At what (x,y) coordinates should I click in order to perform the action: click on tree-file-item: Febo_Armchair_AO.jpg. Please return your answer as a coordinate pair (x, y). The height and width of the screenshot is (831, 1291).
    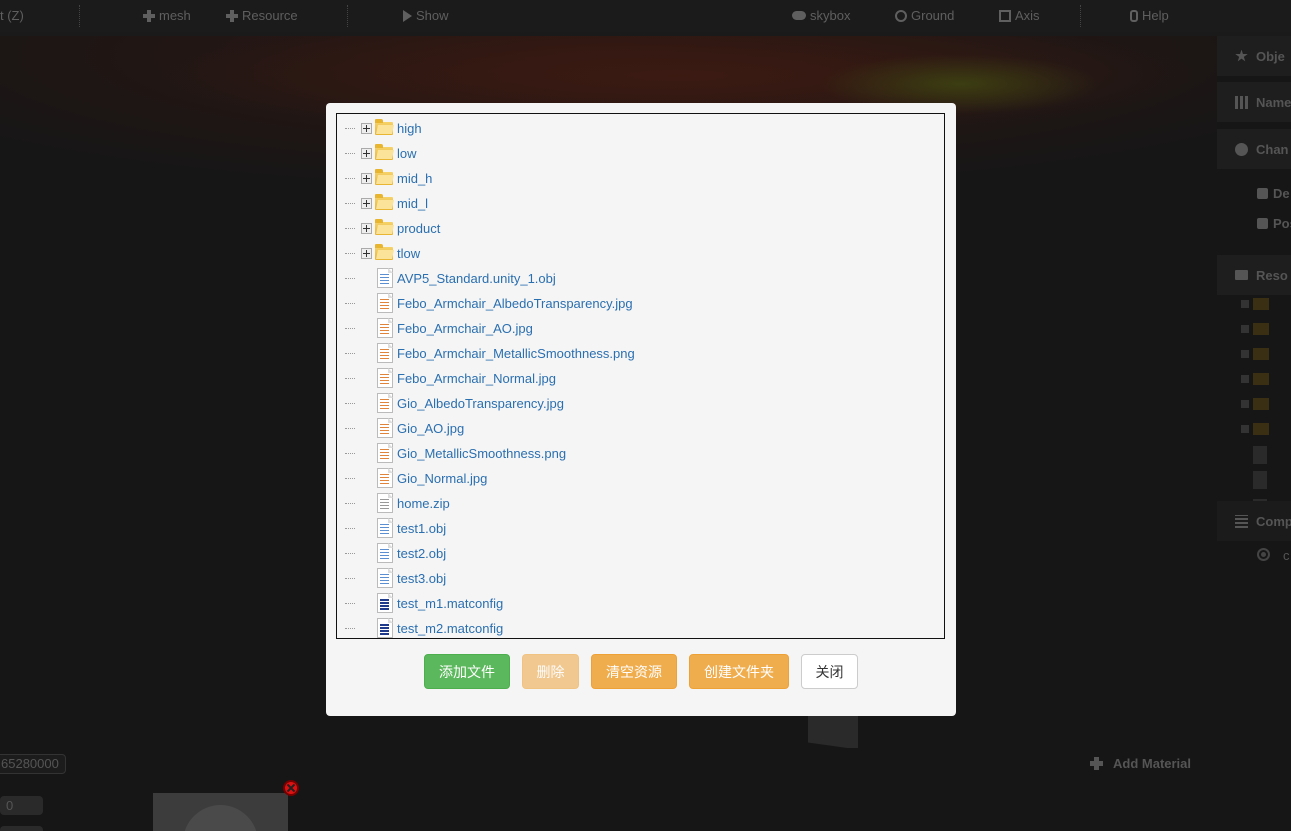
    Looking at the image, I should click on (640, 328).